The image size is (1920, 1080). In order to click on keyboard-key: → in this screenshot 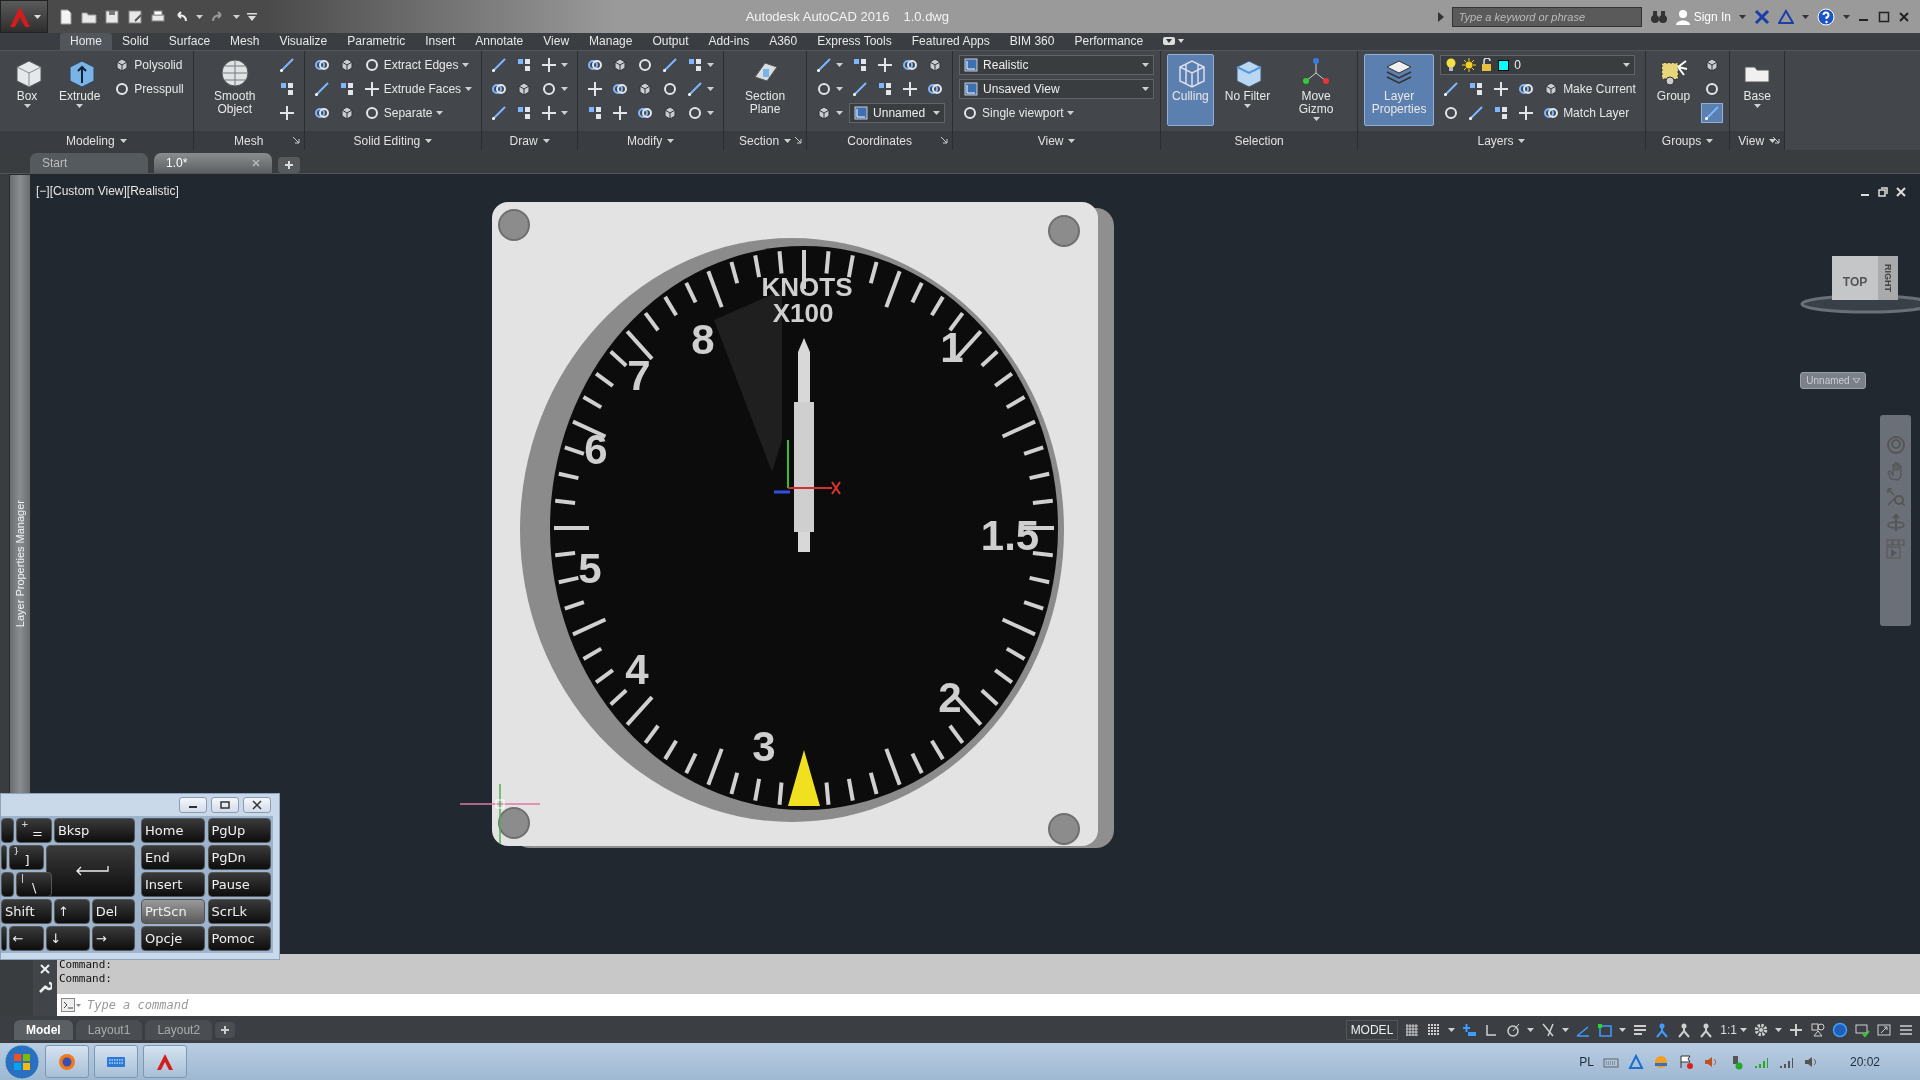, I will do `click(113, 938)`.